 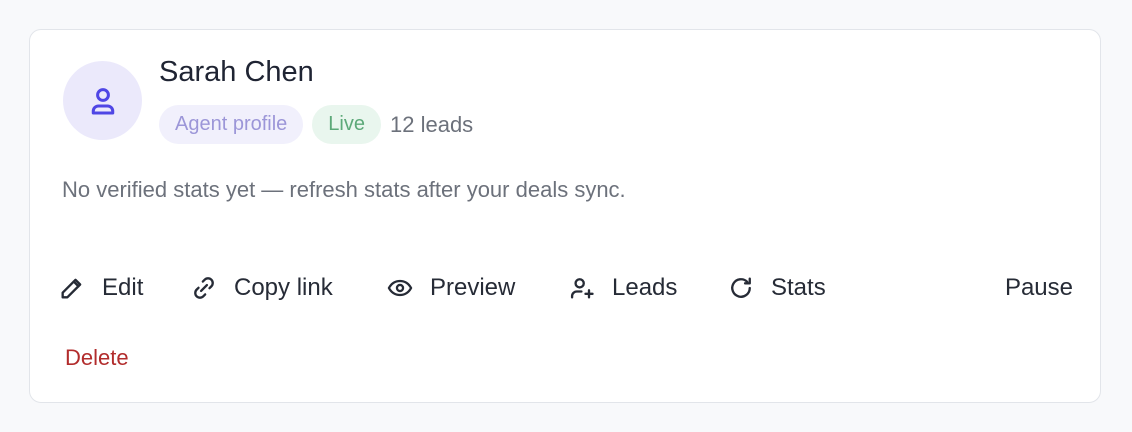 What do you see at coordinates (100, 288) in the screenshot?
I see `edit-button: Edit` at bounding box center [100, 288].